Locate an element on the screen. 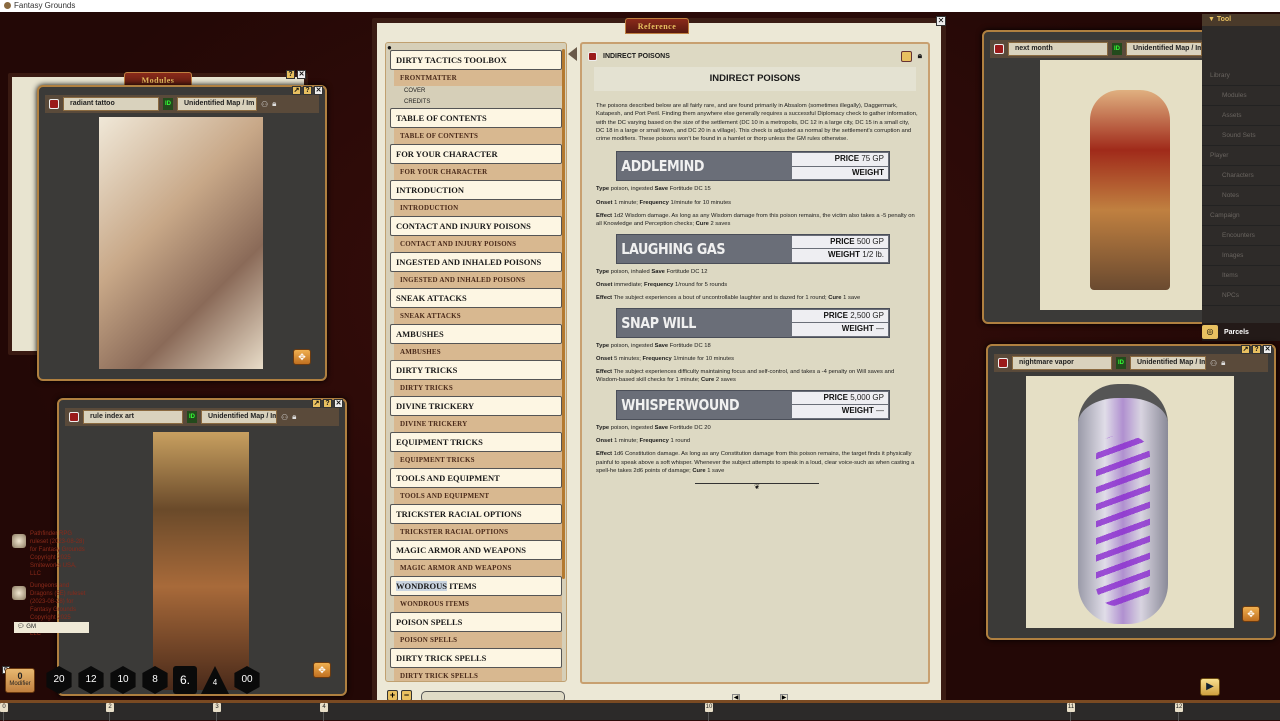 The width and height of the screenshot is (1280, 721). toc-subheading: SNEAK ATTACKS is located at coordinates (478, 316).